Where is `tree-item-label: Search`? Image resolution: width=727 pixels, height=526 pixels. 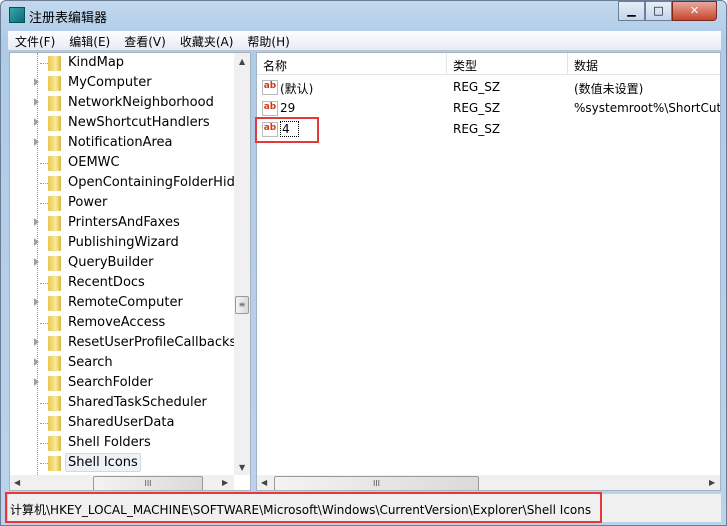 tree-item-label: Search is located at coordinates (90, 362).